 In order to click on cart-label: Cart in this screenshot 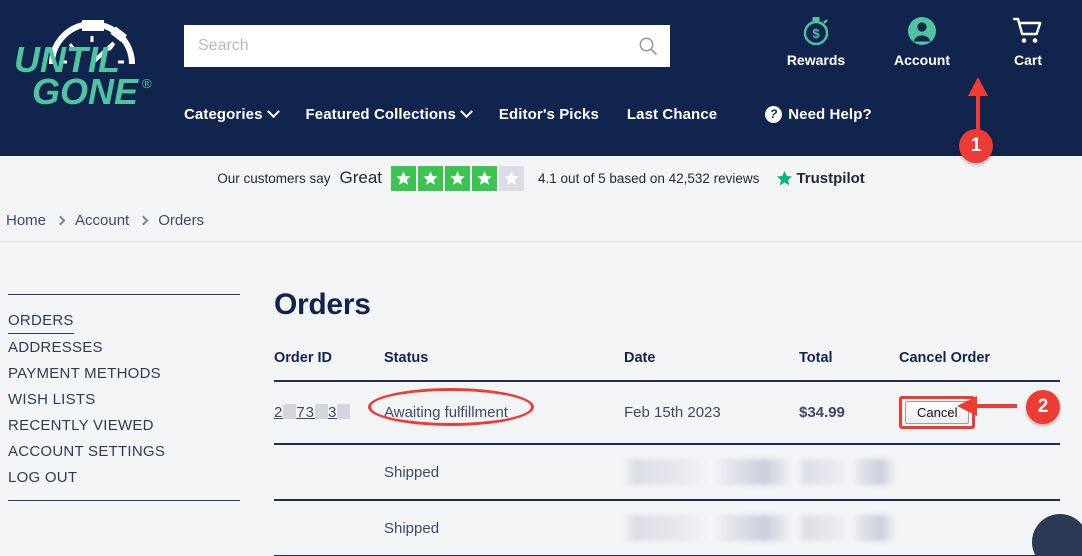, I will do `click(1027, 60)`.